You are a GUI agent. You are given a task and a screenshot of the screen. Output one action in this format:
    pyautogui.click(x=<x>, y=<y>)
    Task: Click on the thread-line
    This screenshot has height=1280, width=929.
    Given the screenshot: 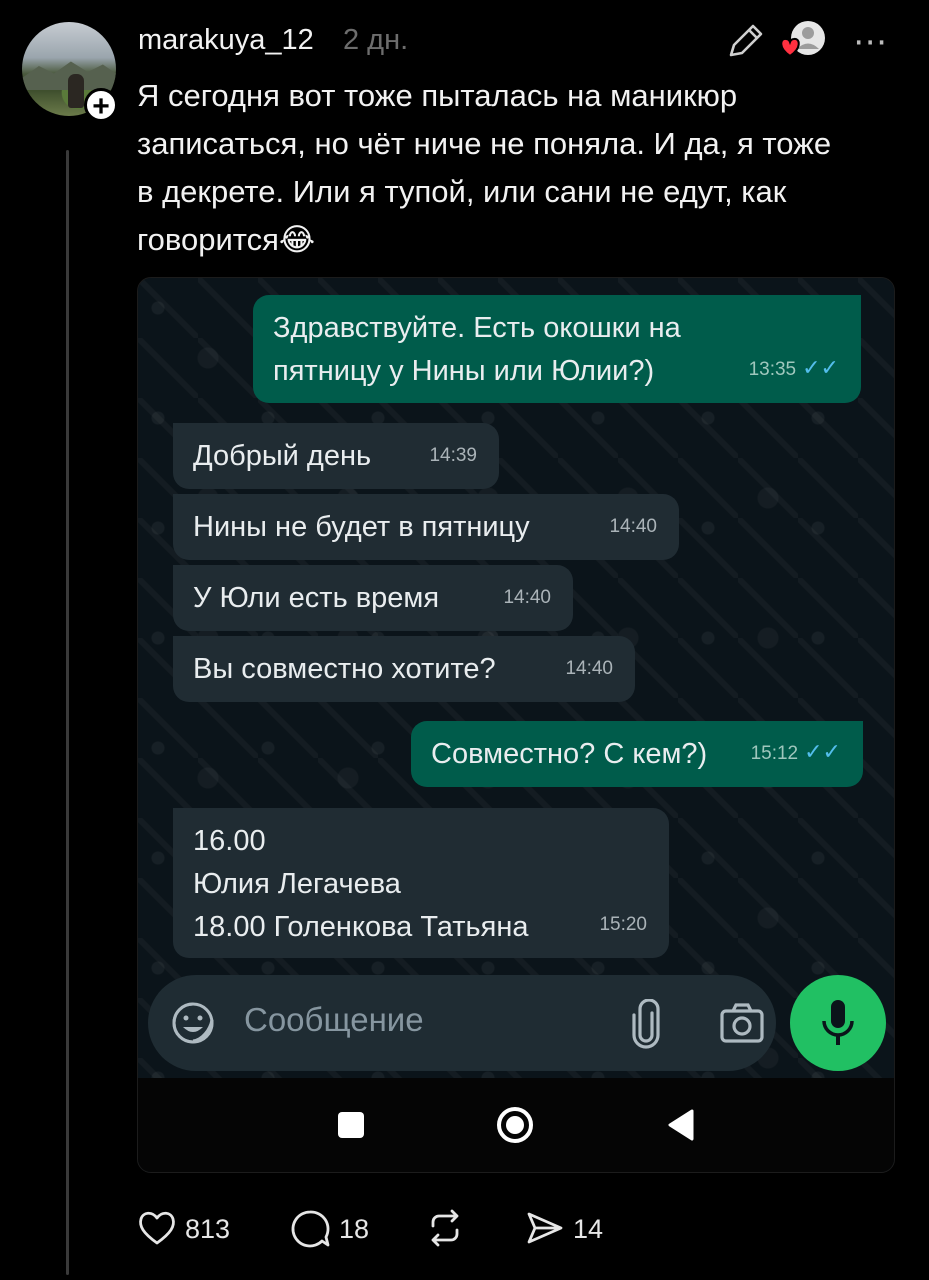 What is the action you would take?
    pyautogui.click(x=67, y=712)
    